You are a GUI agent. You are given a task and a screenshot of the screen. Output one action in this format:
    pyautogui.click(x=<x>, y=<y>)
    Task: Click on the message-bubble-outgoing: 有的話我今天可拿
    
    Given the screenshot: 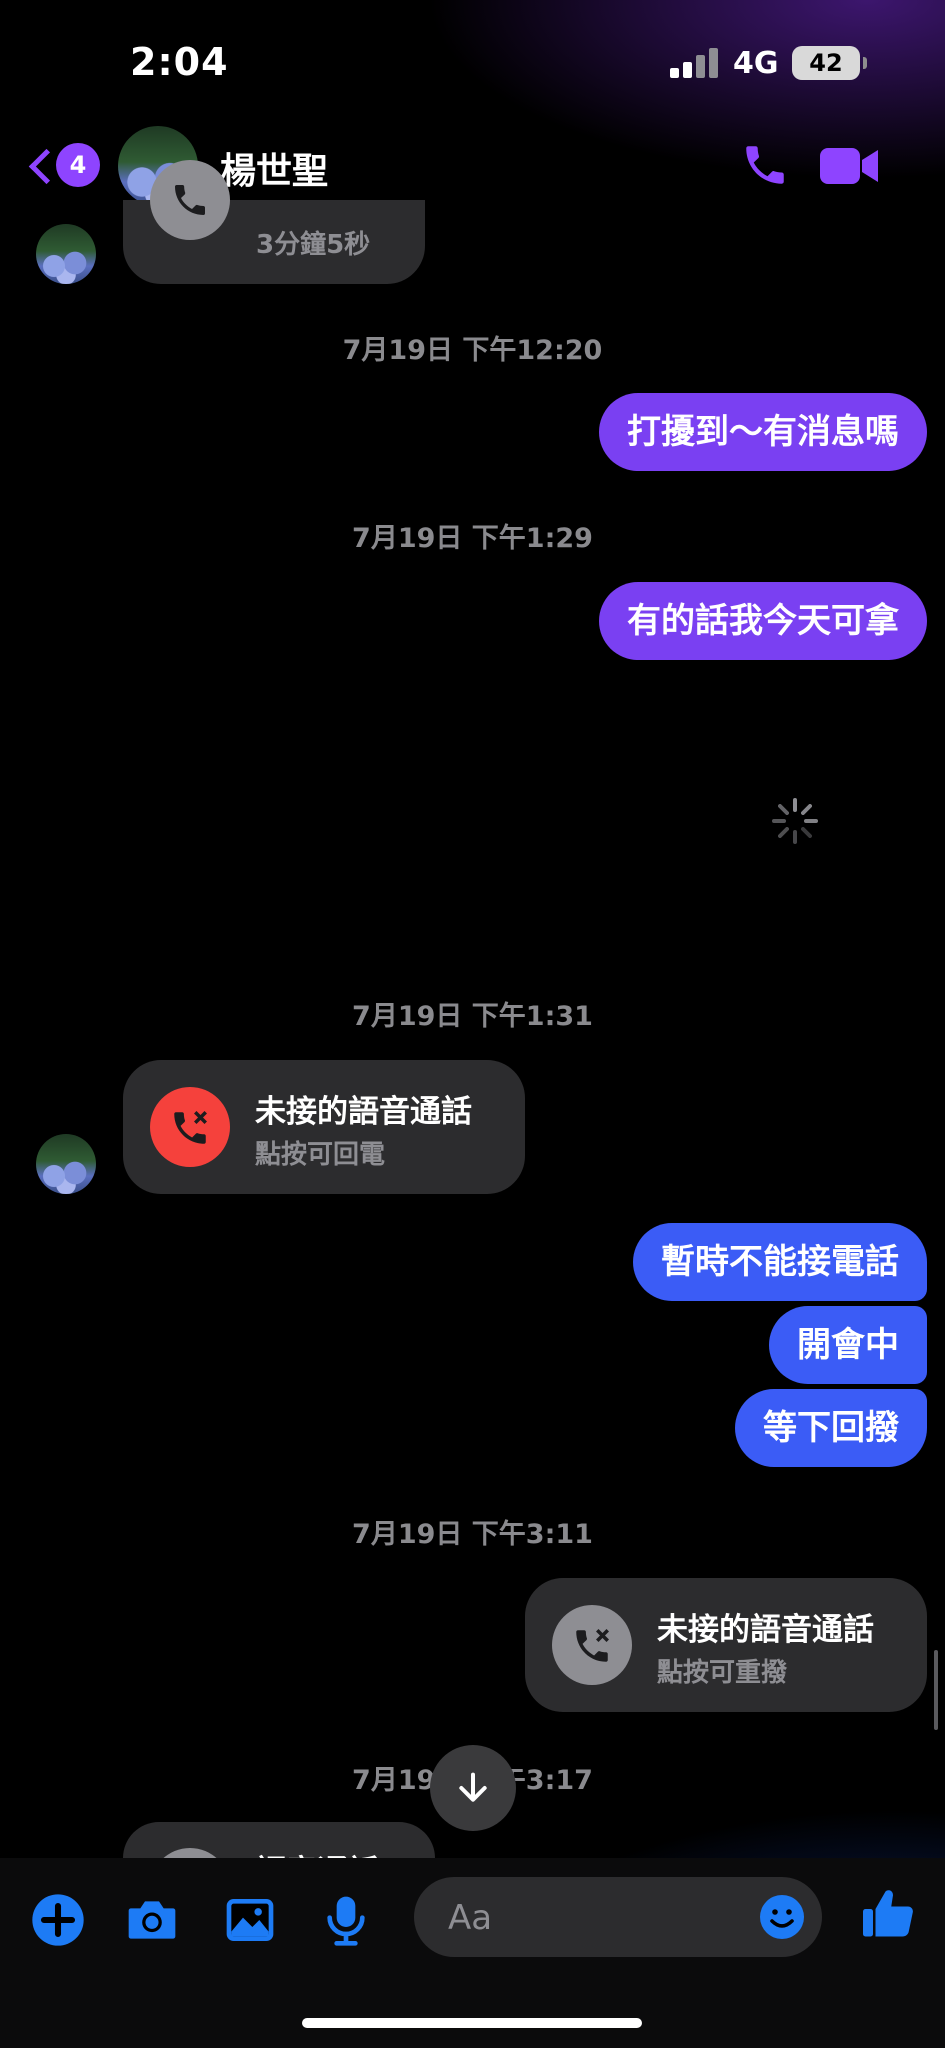 What is the action you would take?
    pyautogui.click(x=763, y=621)
    